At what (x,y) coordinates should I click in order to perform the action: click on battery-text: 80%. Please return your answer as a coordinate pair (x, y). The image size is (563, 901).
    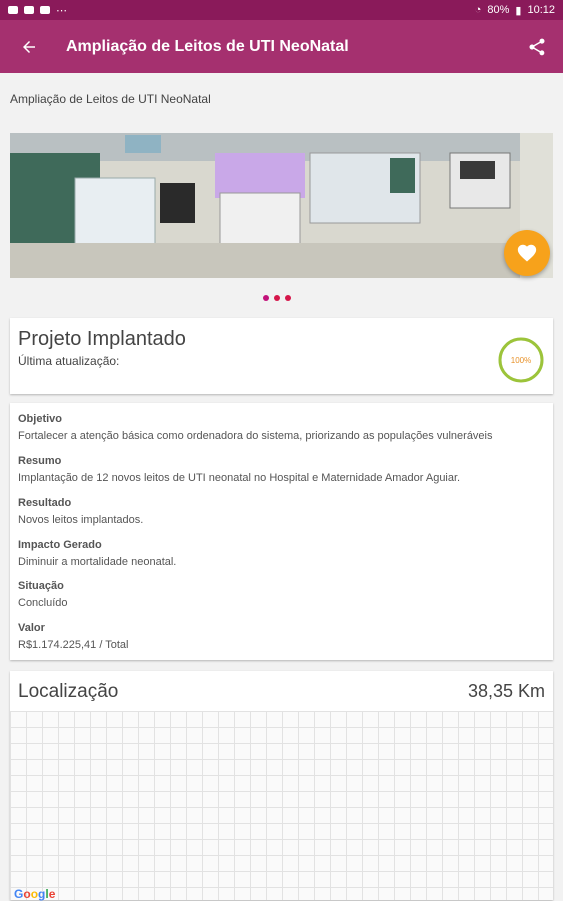
    Looking at the image, I should click on (498, 10).